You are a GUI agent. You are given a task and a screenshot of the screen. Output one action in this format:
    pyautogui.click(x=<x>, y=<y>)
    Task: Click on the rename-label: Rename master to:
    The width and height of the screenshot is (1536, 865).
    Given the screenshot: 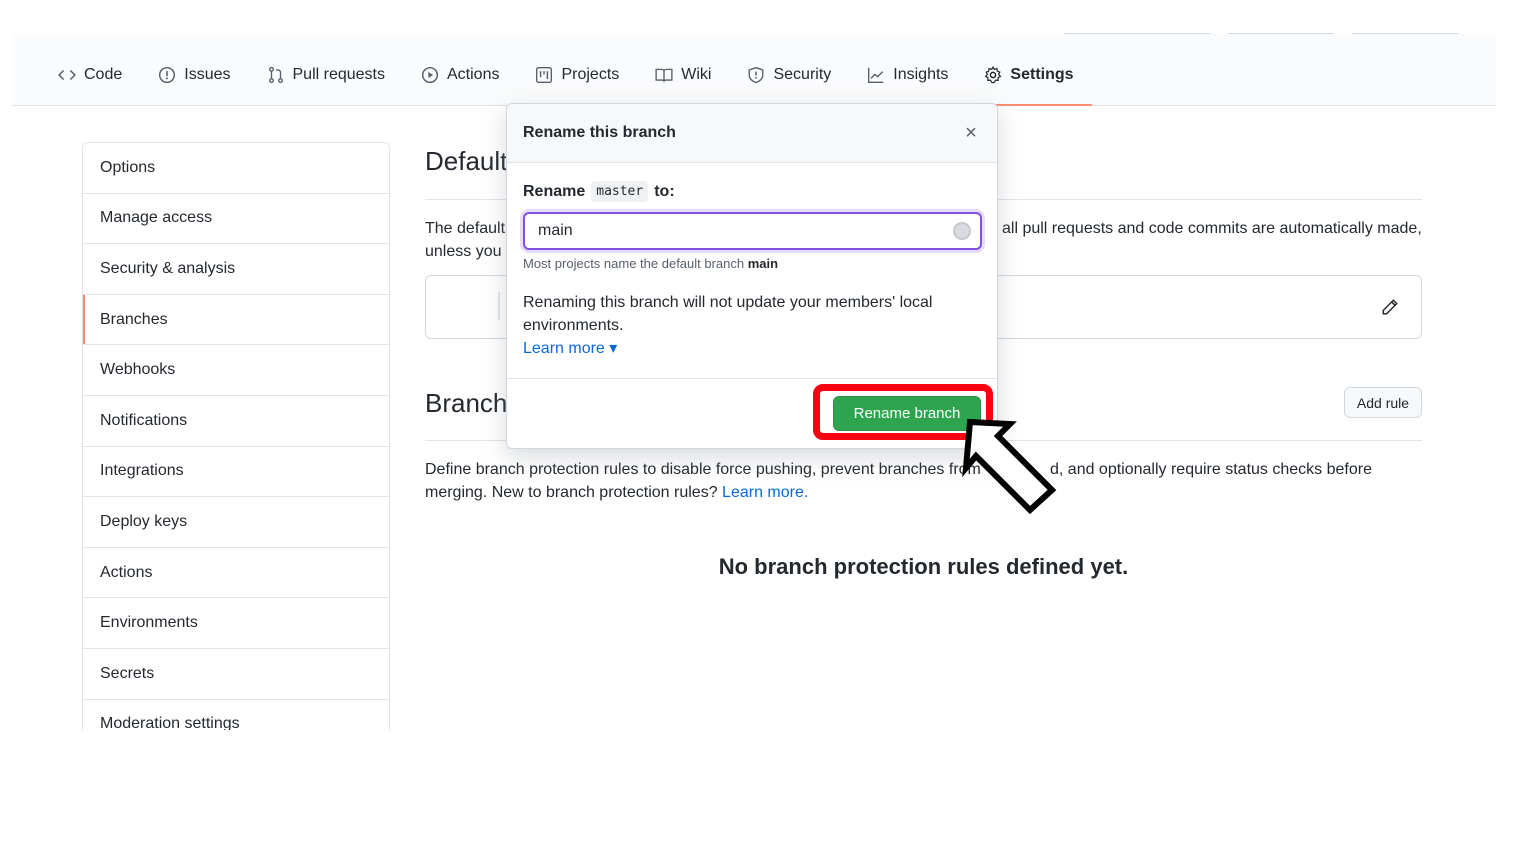 What is the action you would take?
    pyautogui.click(x=752, y=191)
    